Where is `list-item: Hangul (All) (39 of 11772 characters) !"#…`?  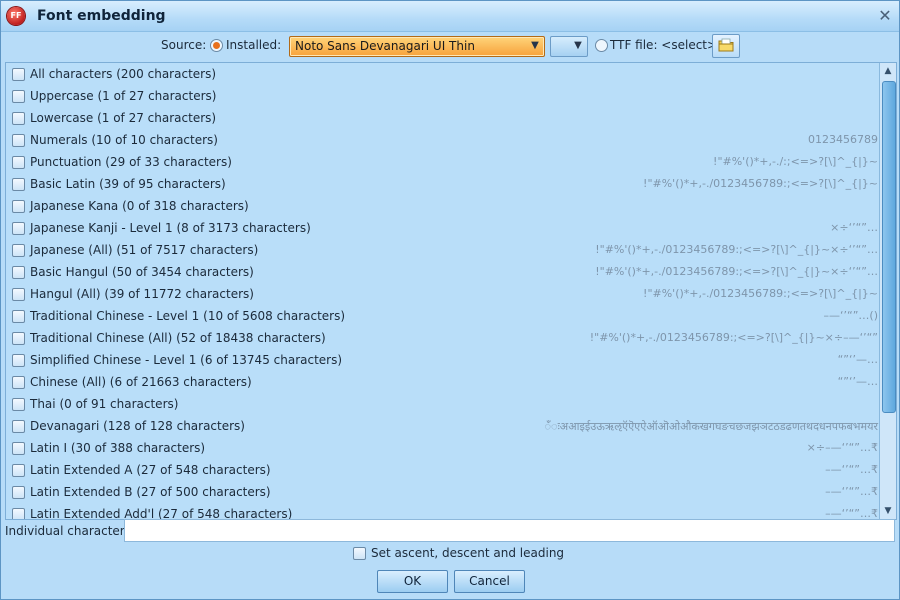 list-item: Hangul (All) (39 of 11772 characters) !"#… is located at coordinates (442, 294).